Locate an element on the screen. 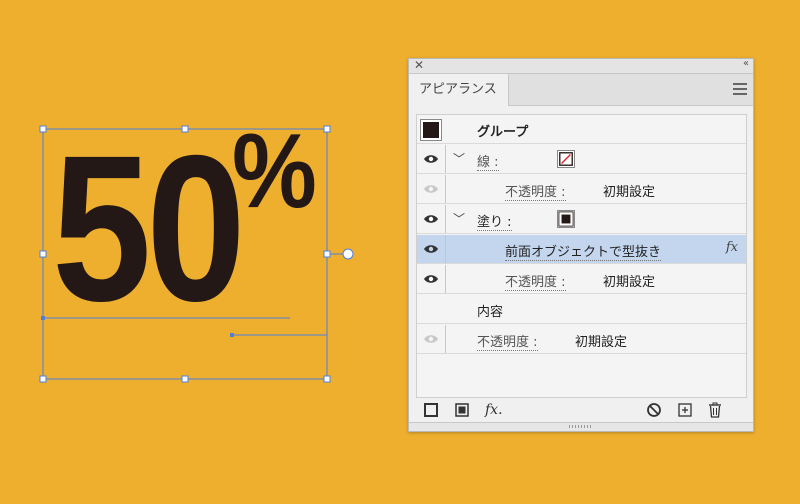 This screenshot has width=800, height=504. fill-label-text: 塗り : is located at coordinates (494, 223).